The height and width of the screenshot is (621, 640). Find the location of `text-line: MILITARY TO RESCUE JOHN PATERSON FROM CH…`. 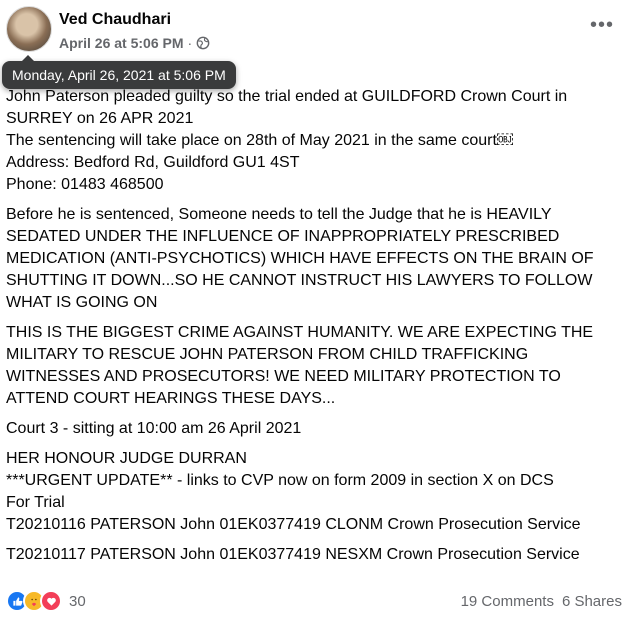

text-line: MILITARY TO RESCUE JOHN PATERSON FROM CH… is located at coordinates (267, 354).